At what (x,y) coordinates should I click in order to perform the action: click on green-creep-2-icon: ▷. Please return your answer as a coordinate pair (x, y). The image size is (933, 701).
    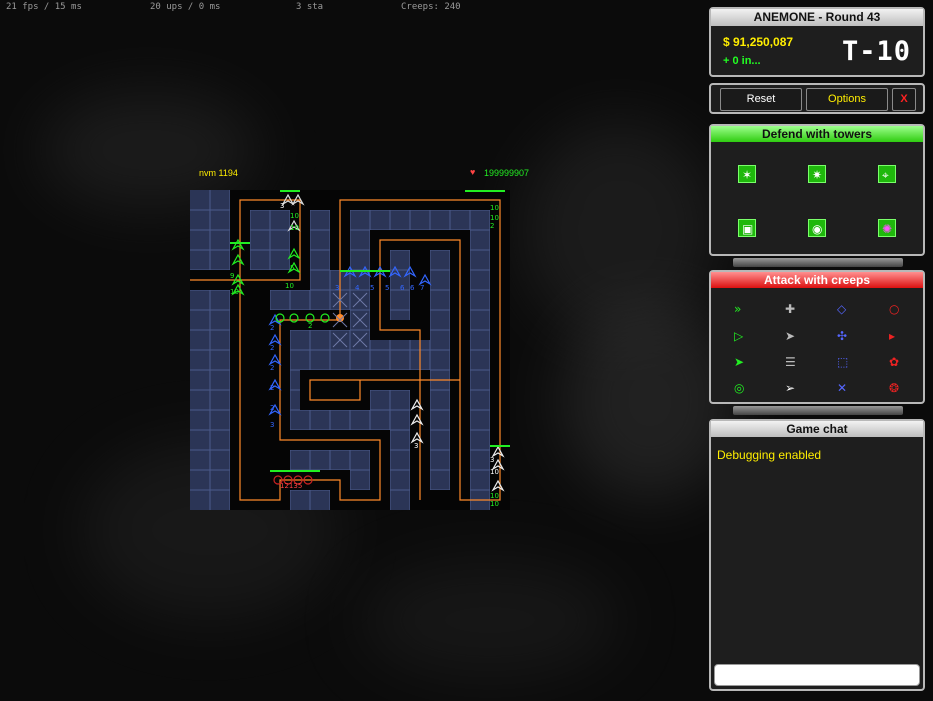
    Looking at the image, I should click on (740, 336).